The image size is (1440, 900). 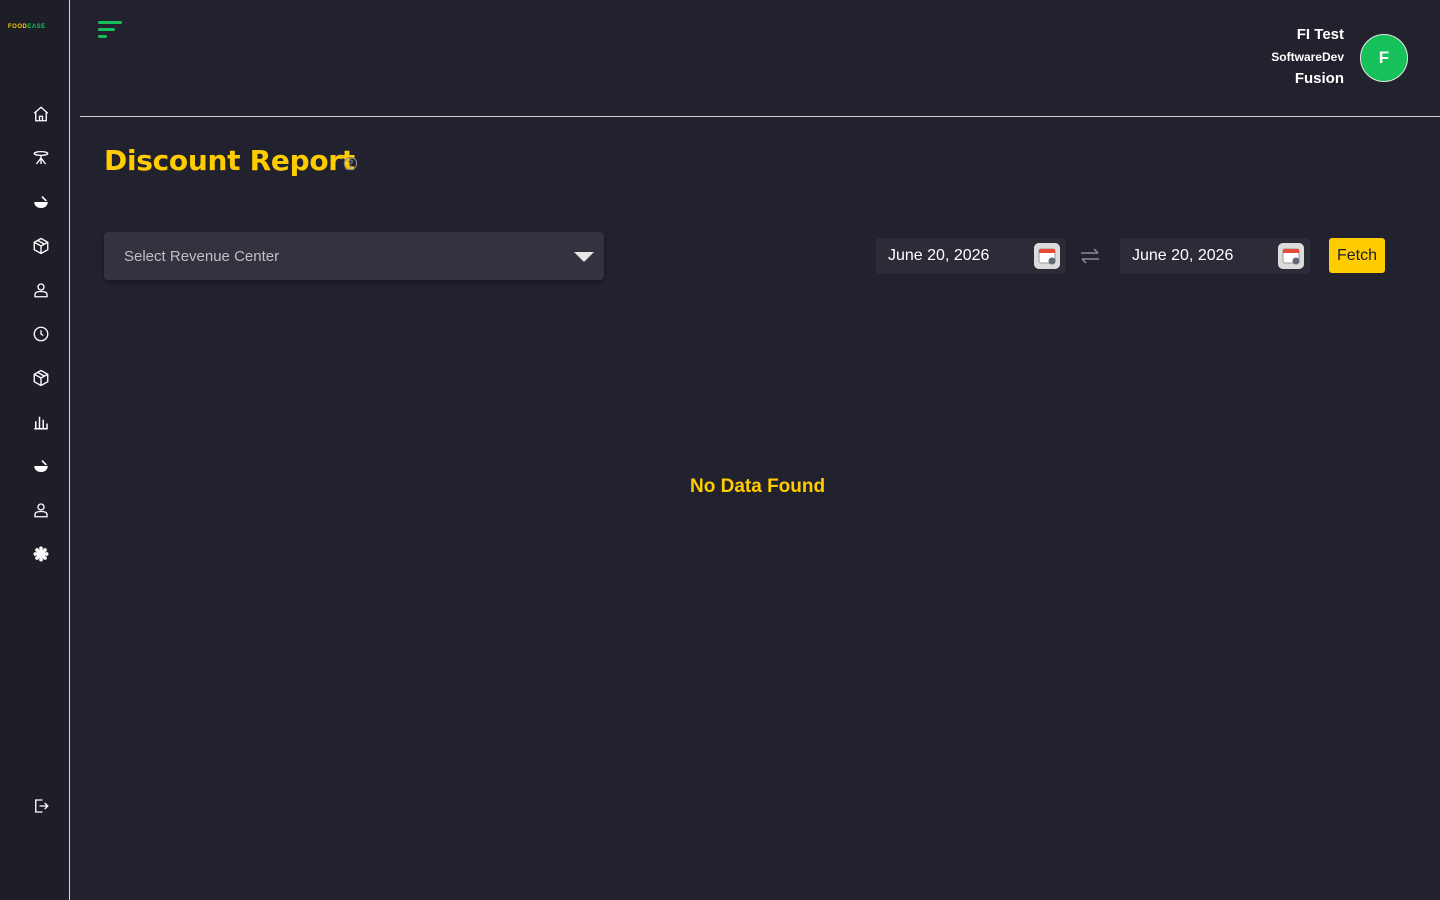 What do you see at coordinates (758, 486) in the screenshot?
I see `empty-state-message: No Data Found` at bounding box center [758, 486].